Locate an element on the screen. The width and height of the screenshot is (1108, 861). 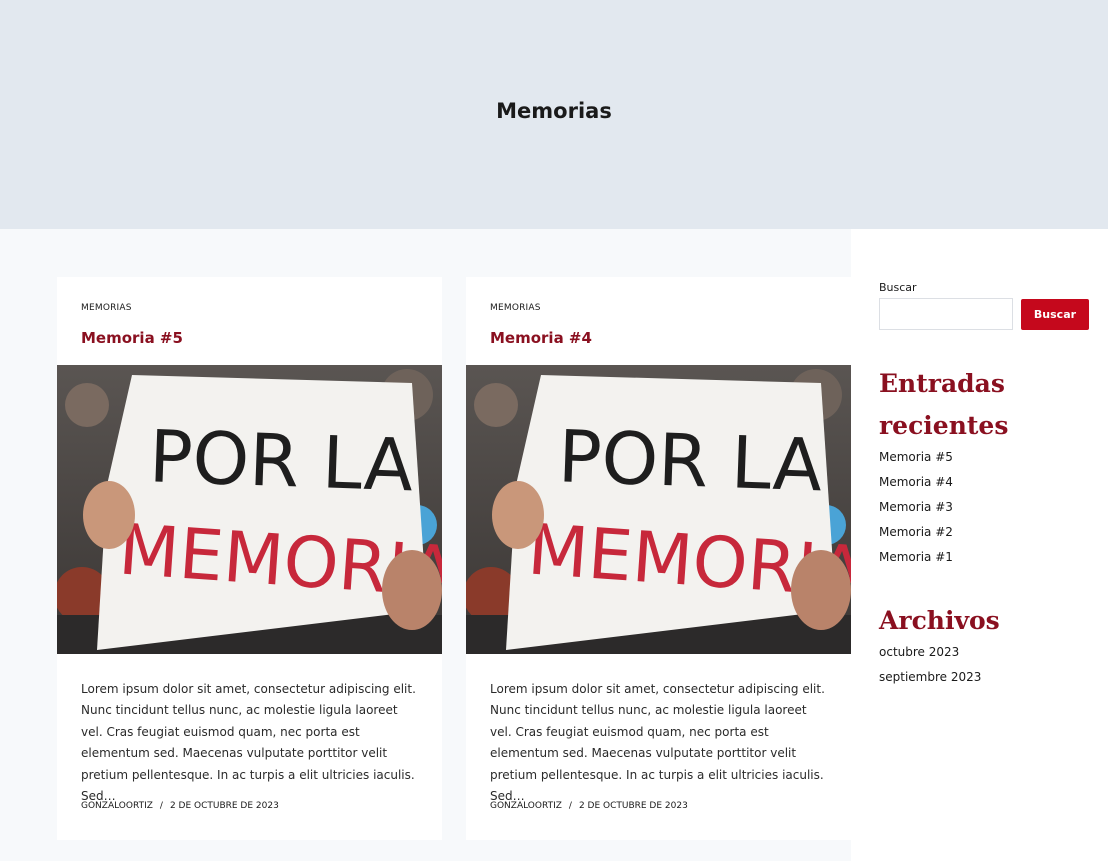
recent-posts-title: Entradas recientes is located at coordinates (944, 404).